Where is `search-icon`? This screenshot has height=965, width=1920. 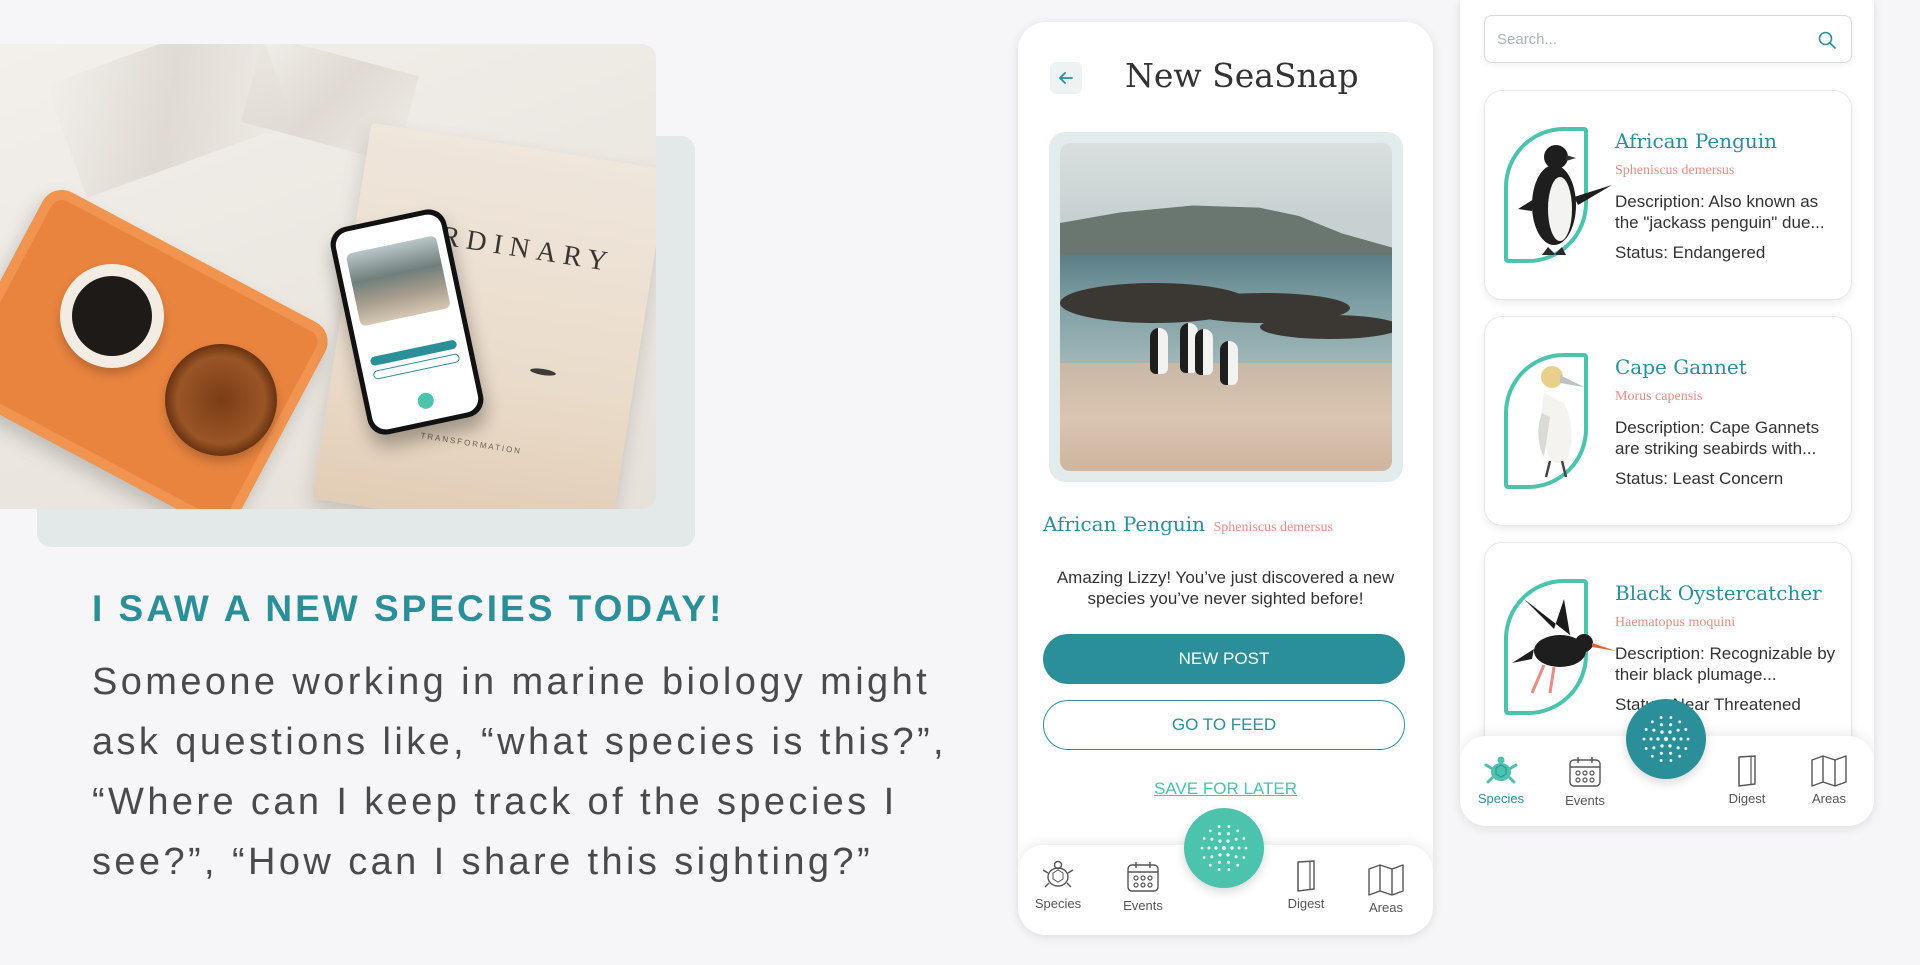
search-icon is located at coordinates (1827, 40).